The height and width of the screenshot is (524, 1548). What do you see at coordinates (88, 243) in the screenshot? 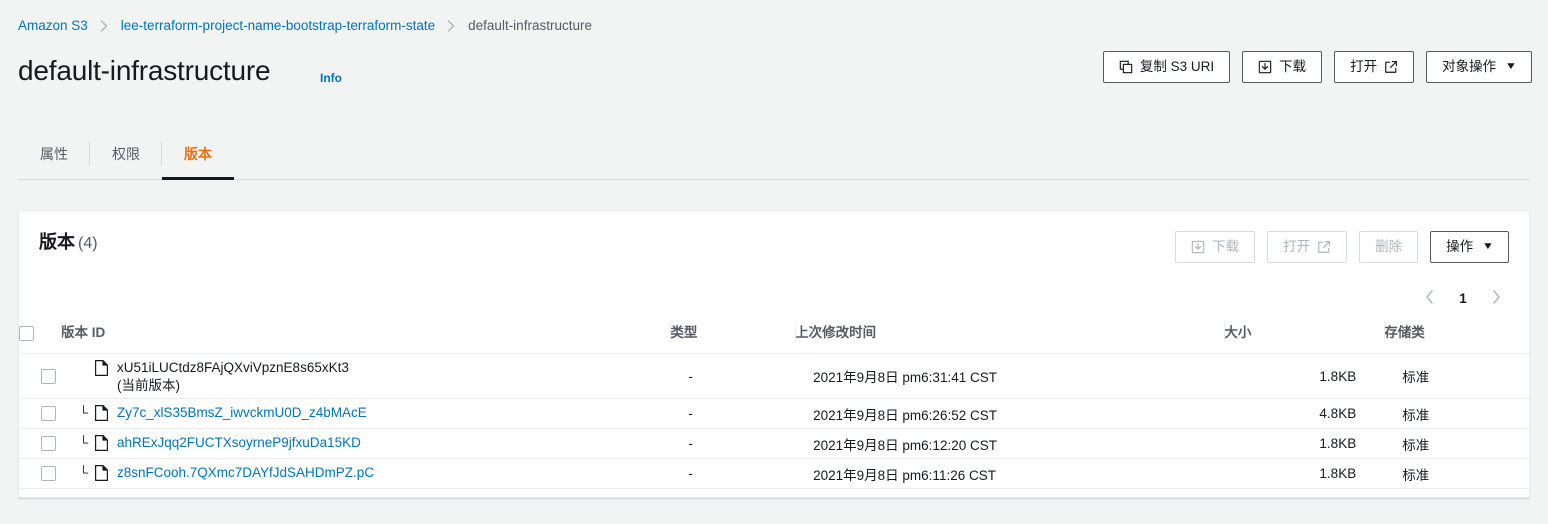
I see `versions-count: (4)` at bounding box center [88, 243].